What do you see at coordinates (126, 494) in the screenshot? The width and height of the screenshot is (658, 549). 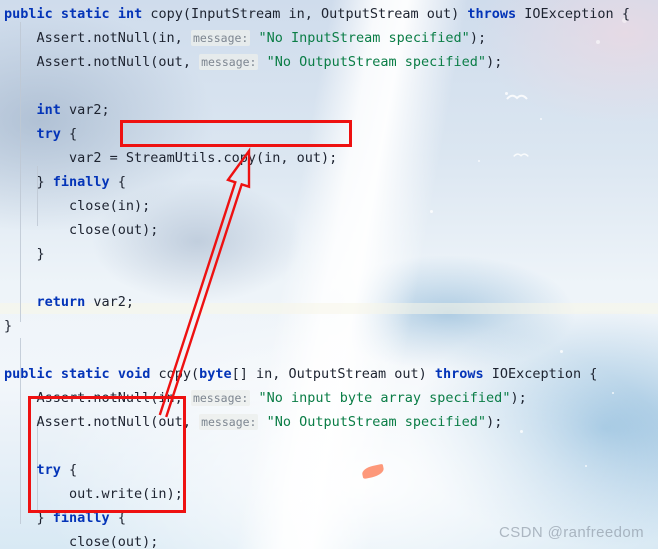 I see `code-token: out.write(in);` at bounding box center [126, 494].